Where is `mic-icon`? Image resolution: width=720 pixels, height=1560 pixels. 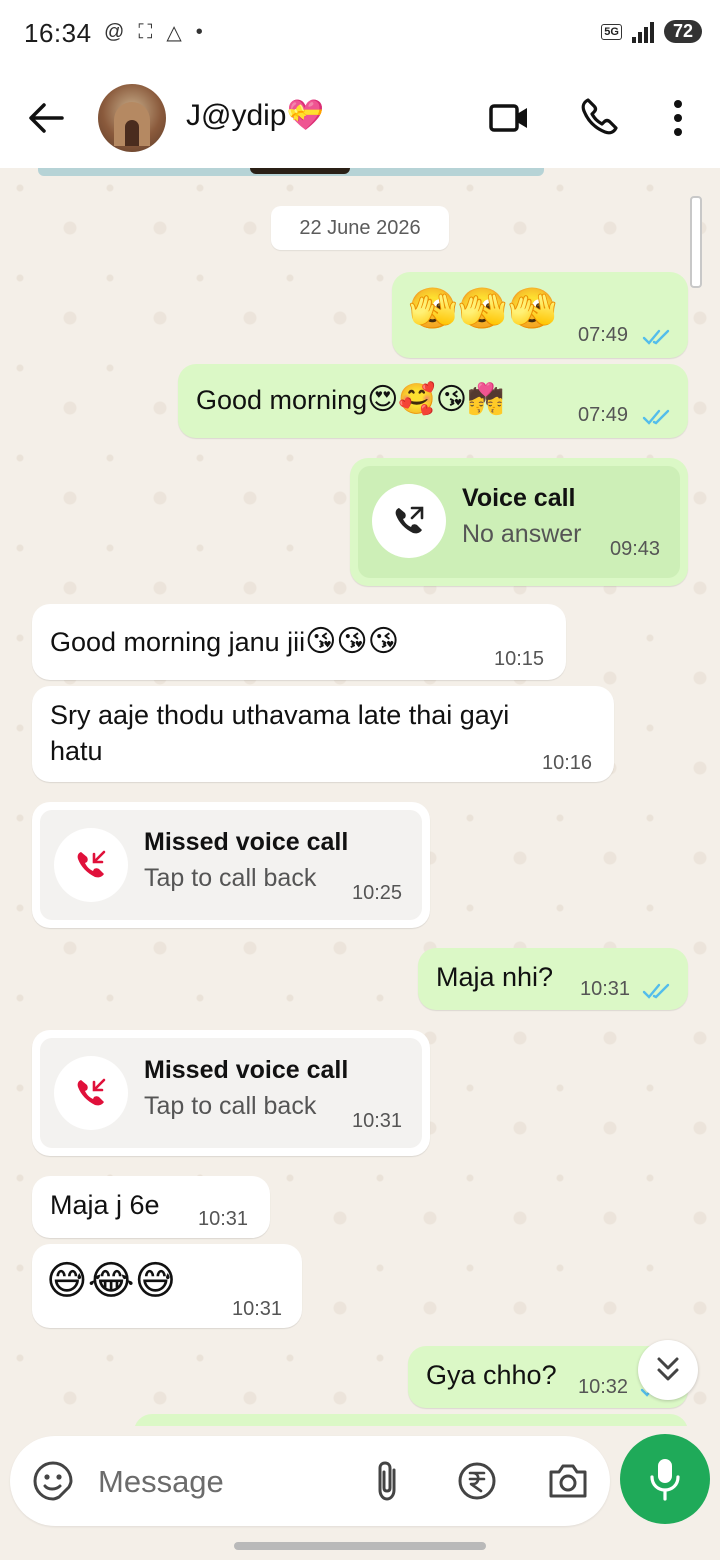 mic-icon is located at coordinates (665, 1480).